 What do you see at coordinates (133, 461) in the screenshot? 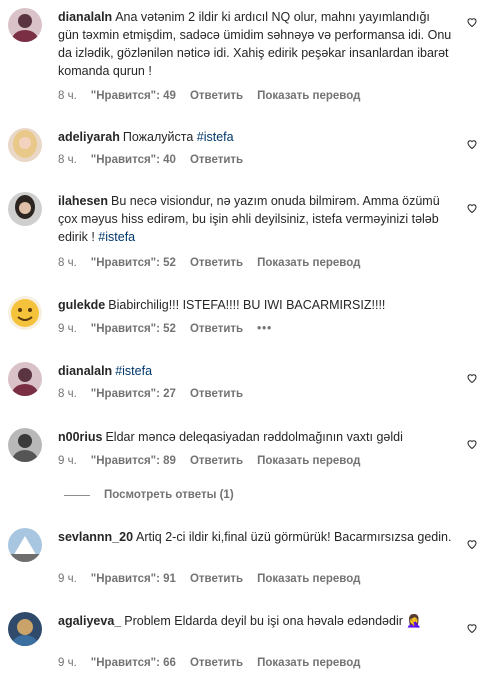
I see `likes-count: "Нравится": 89` at bounding box center [133, 461].